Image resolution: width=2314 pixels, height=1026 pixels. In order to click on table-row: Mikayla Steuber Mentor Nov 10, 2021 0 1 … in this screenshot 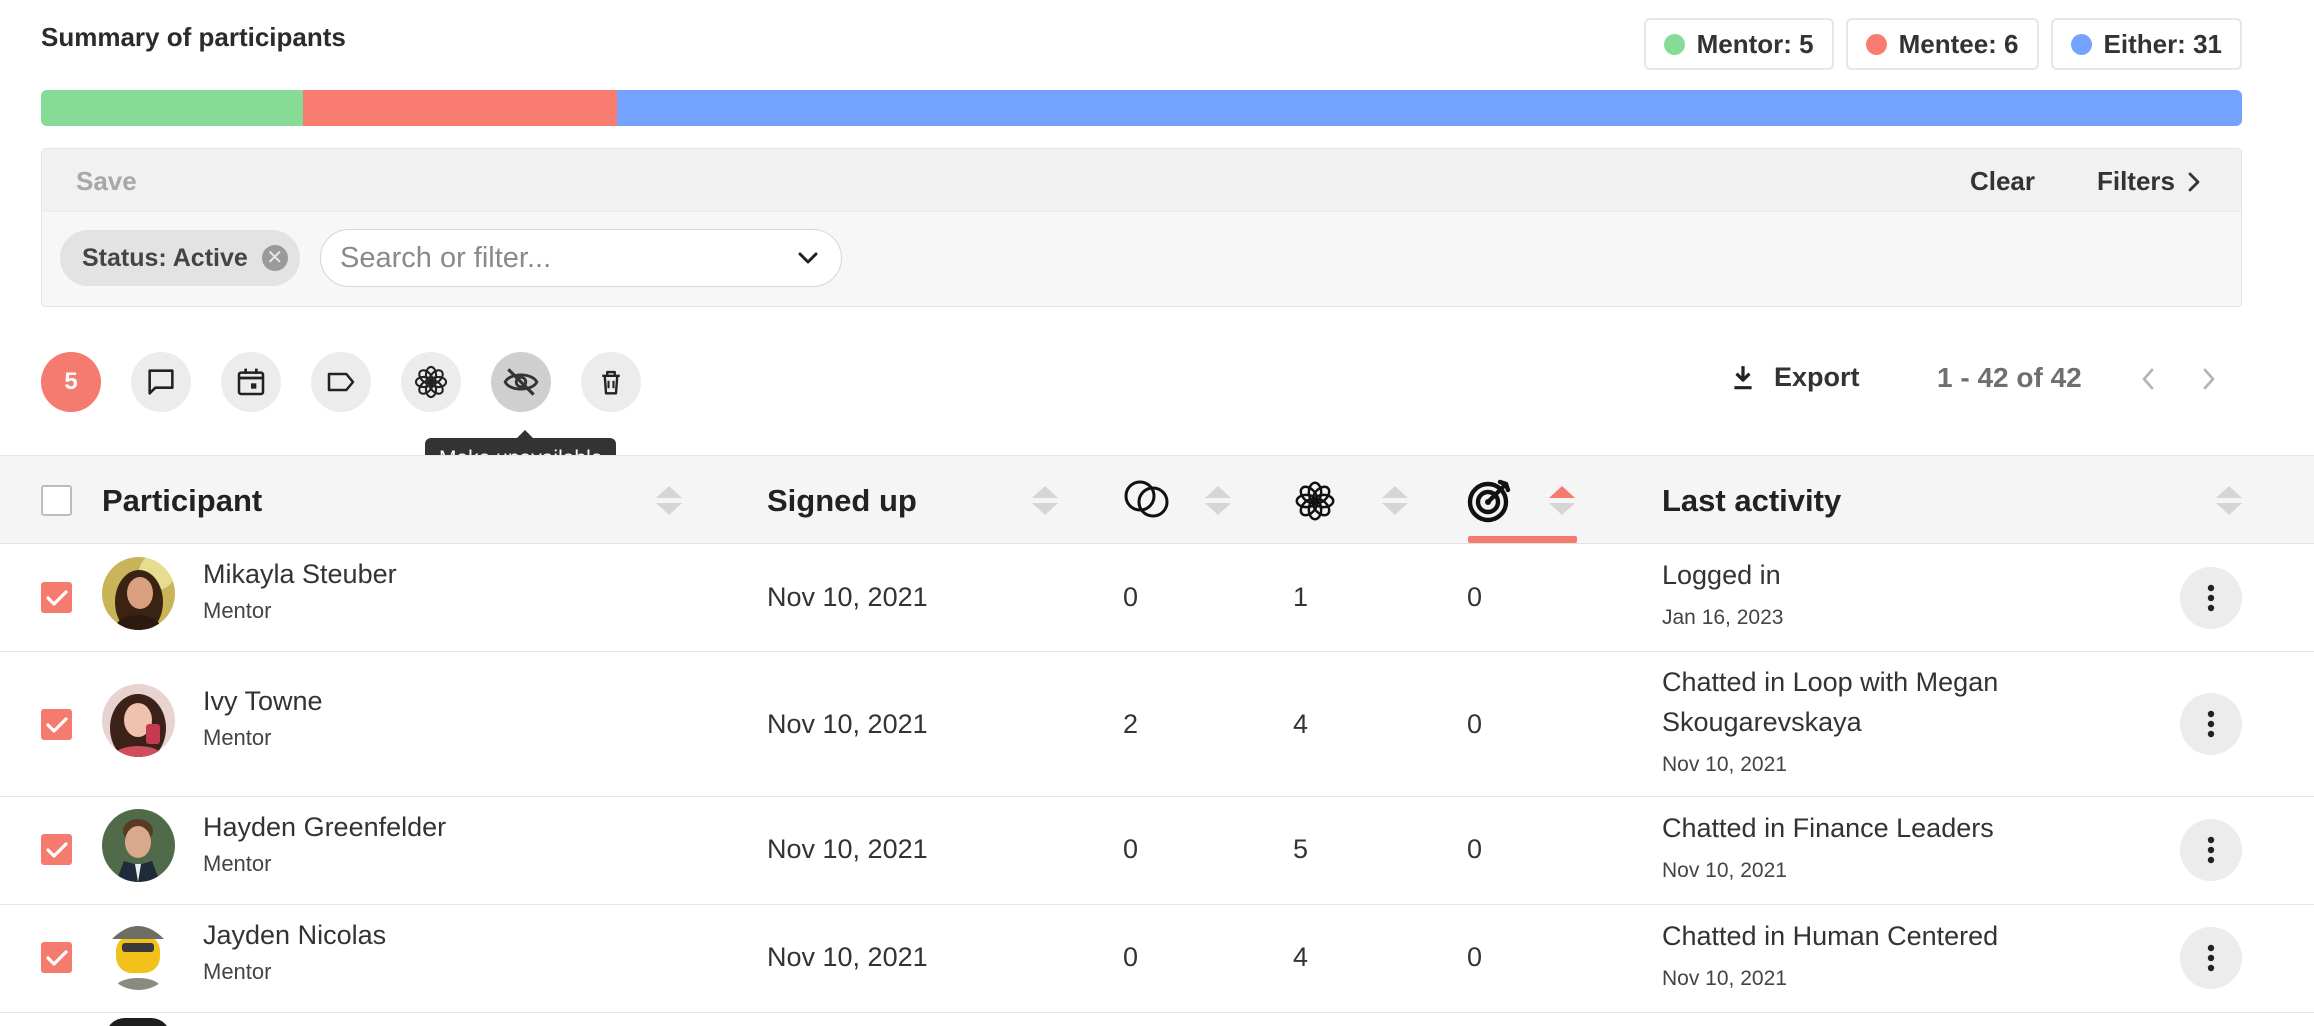, I will do `click(1157, 598)`.